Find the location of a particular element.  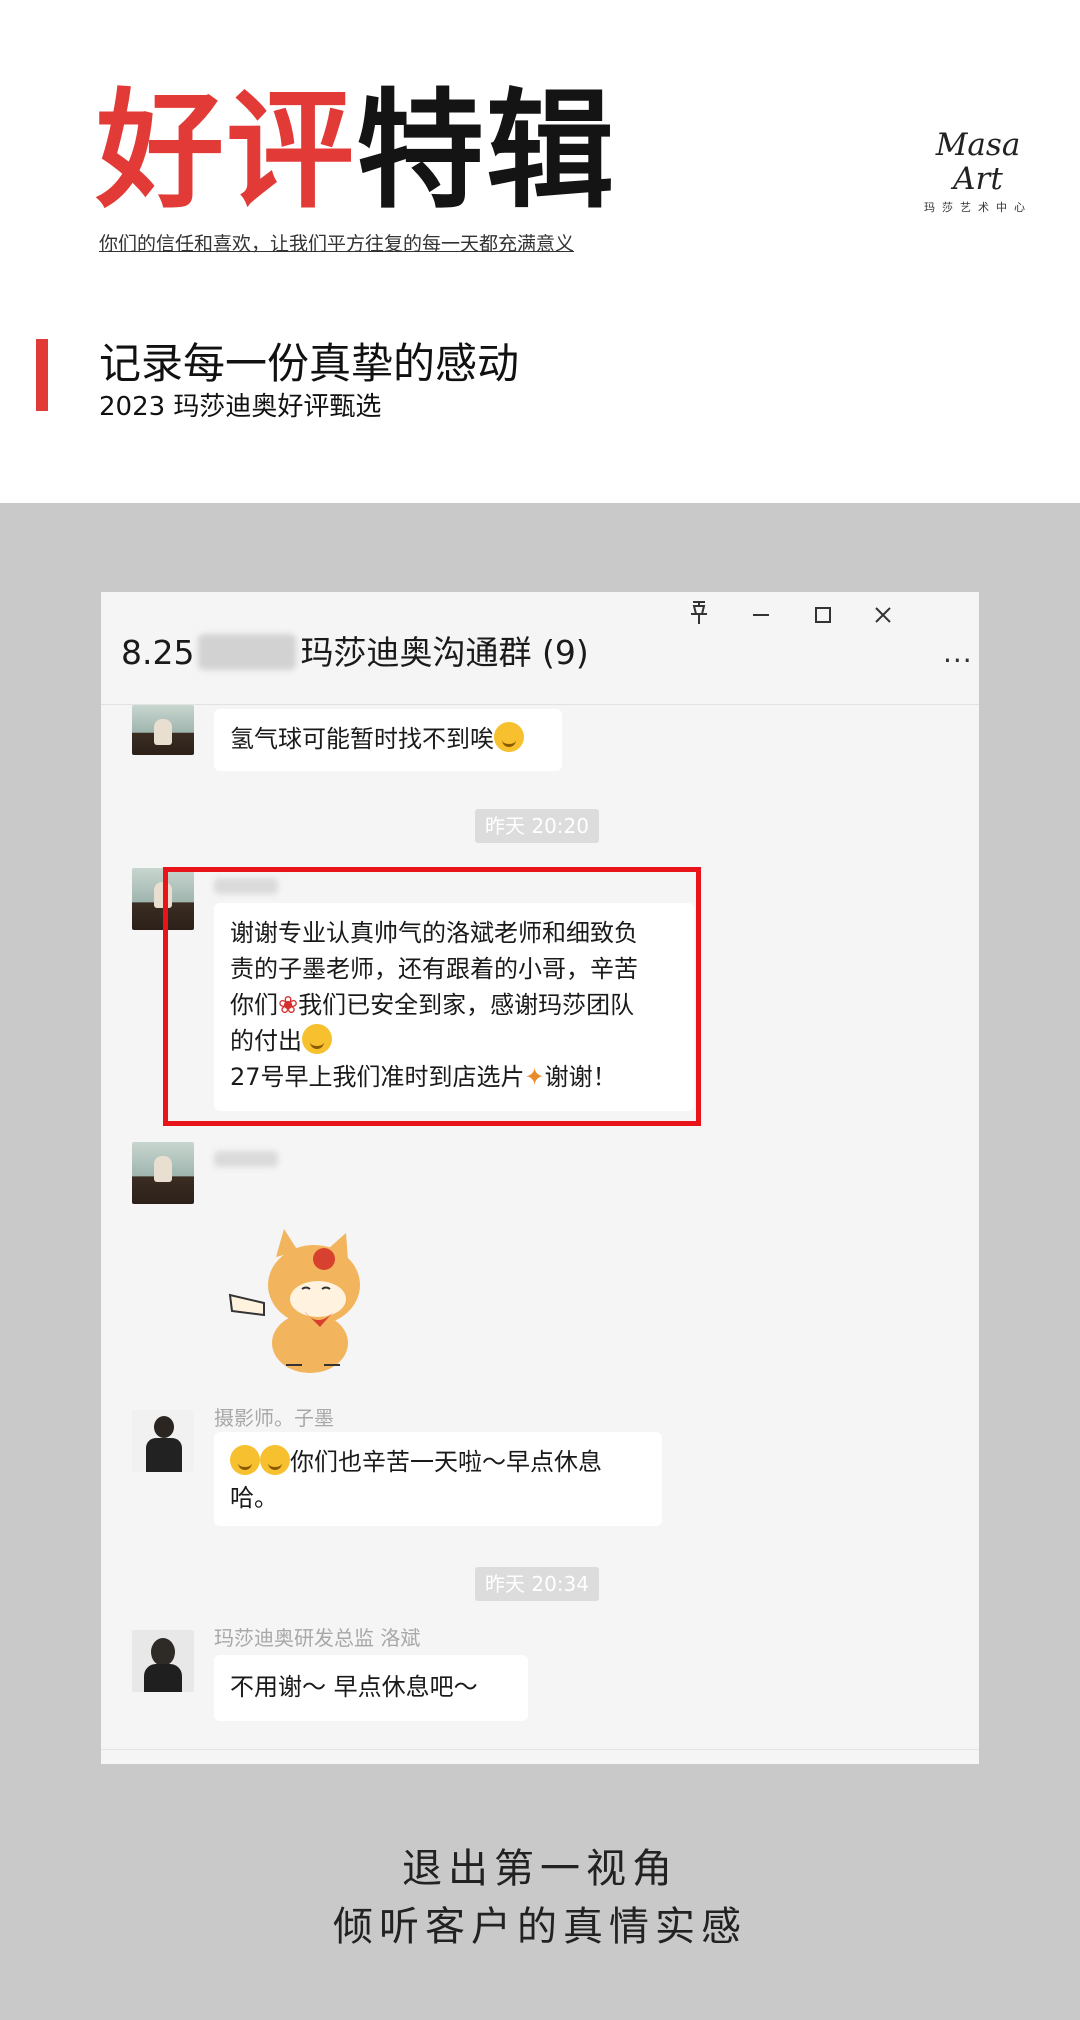

window-header: 8.25 玛莎迪奥沟通群 (9) ··· is located at coordinates (540, 648).